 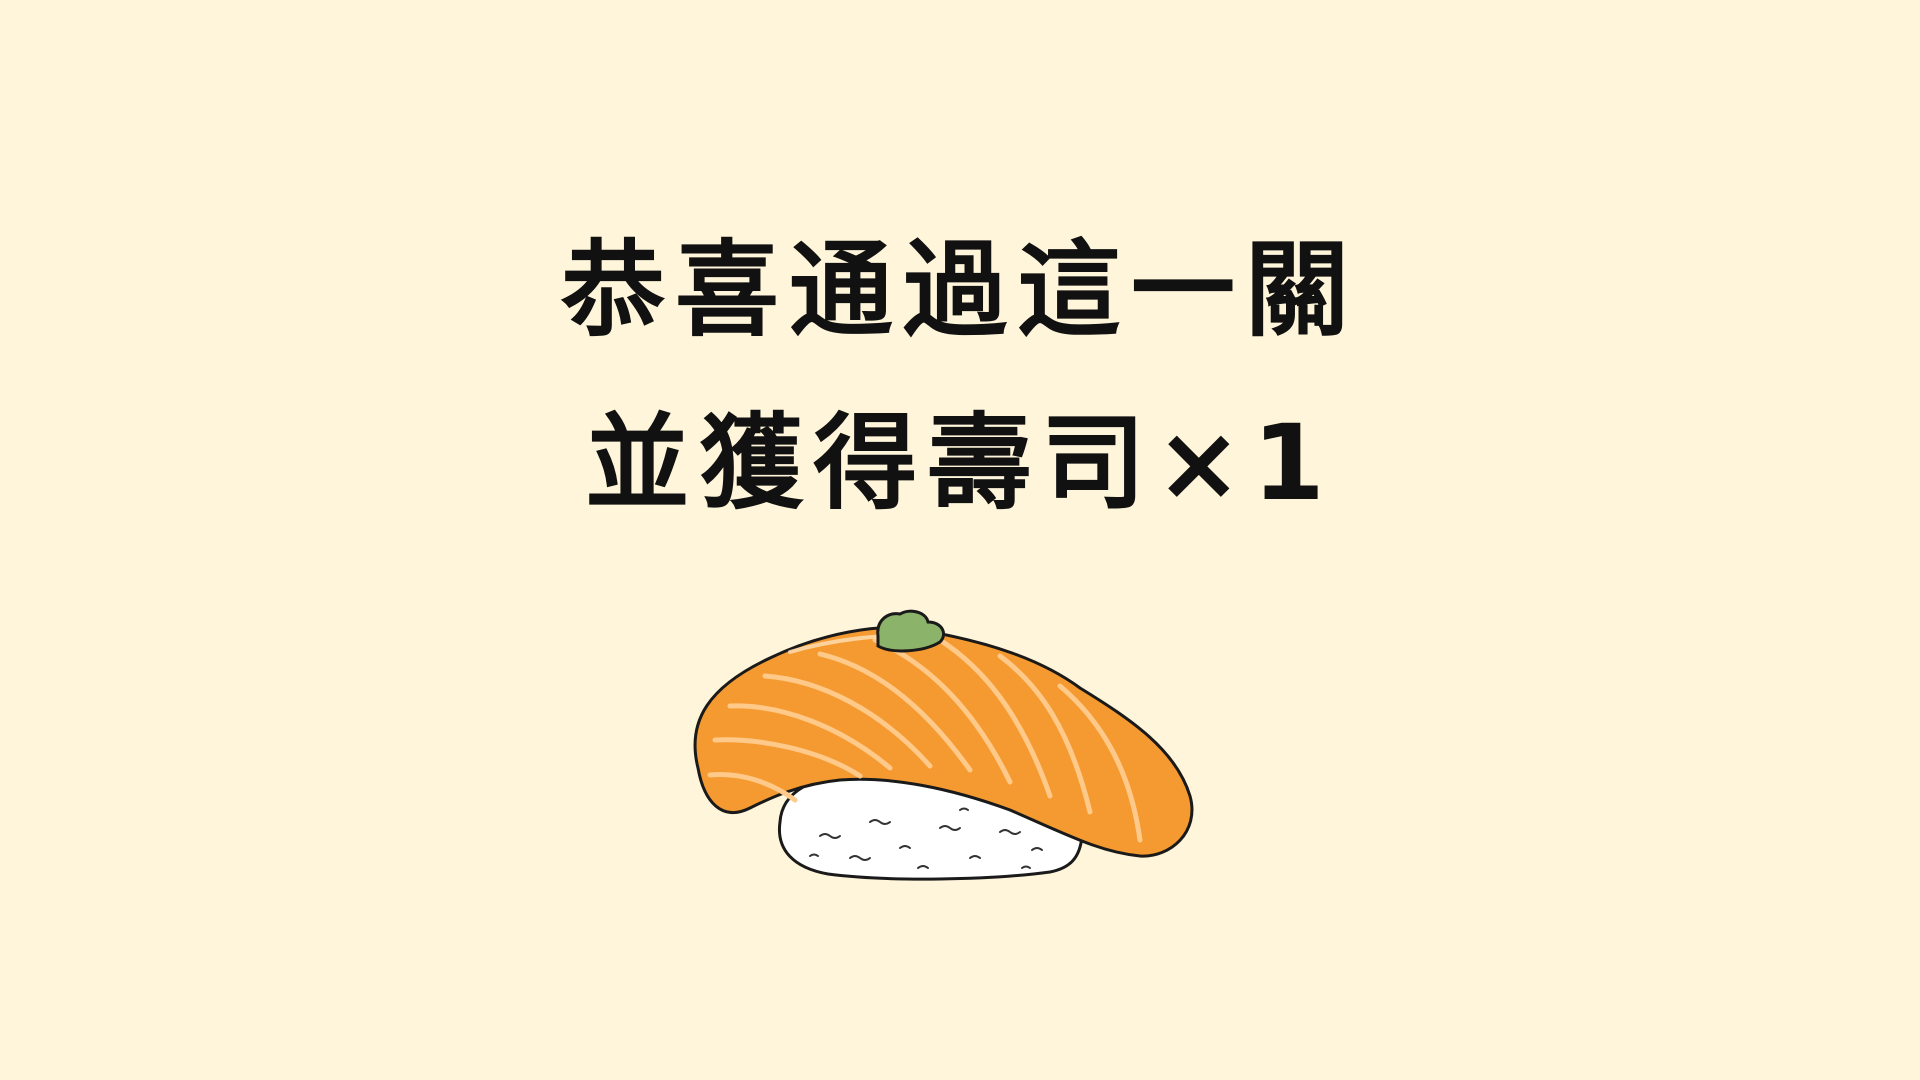 I want to click on congrats-message: 恭喜通過這一關, so click(x=959, y=290).